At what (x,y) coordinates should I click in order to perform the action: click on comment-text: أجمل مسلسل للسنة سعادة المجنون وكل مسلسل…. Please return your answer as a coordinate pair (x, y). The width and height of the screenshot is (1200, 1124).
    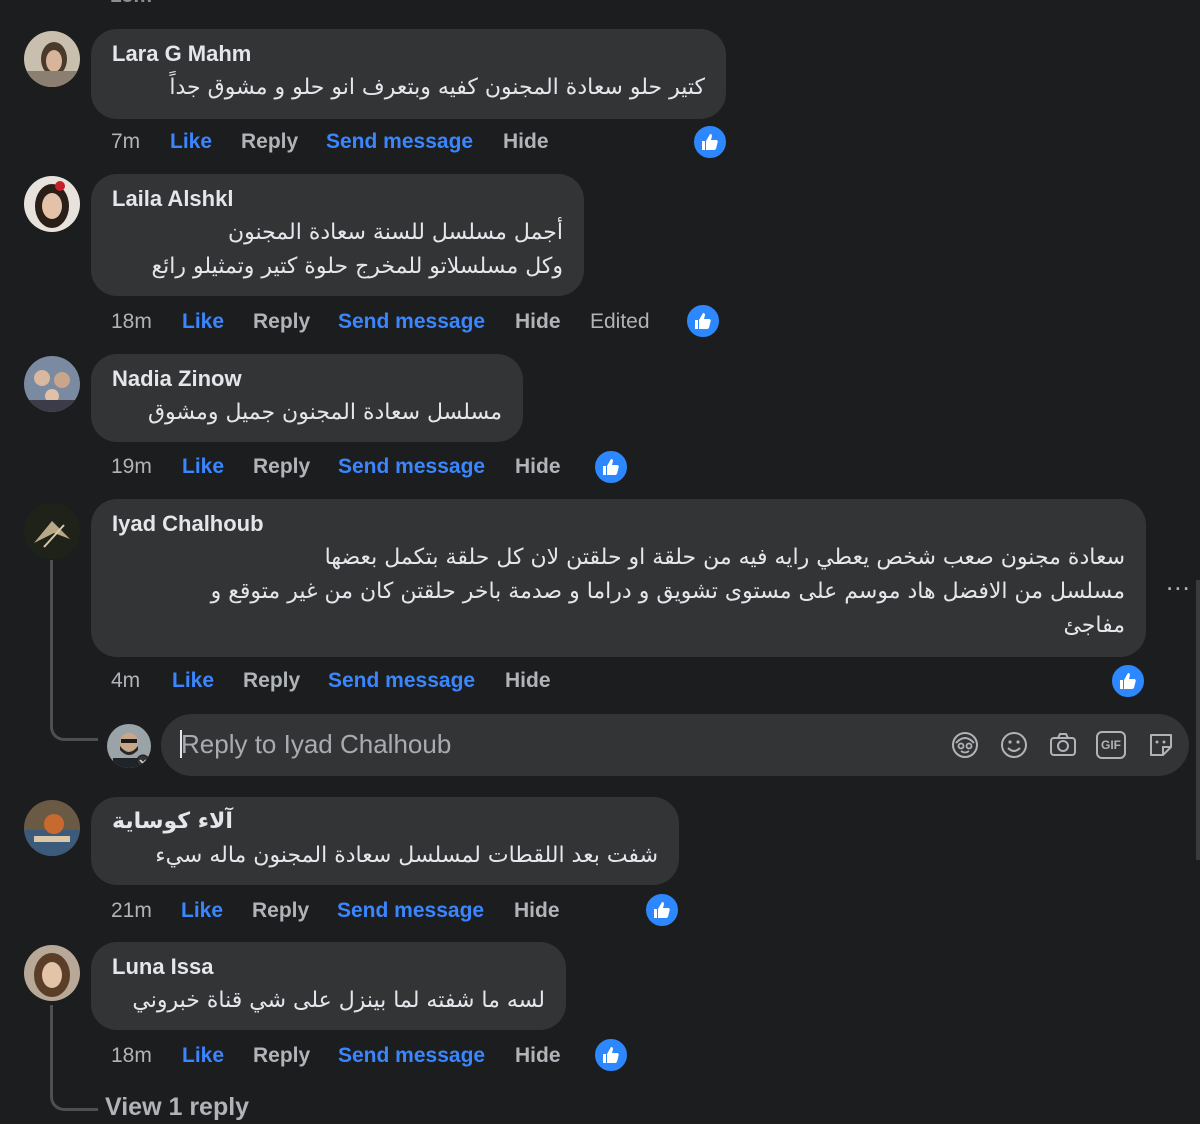
    Looking at the image, I should click on (357, 249).